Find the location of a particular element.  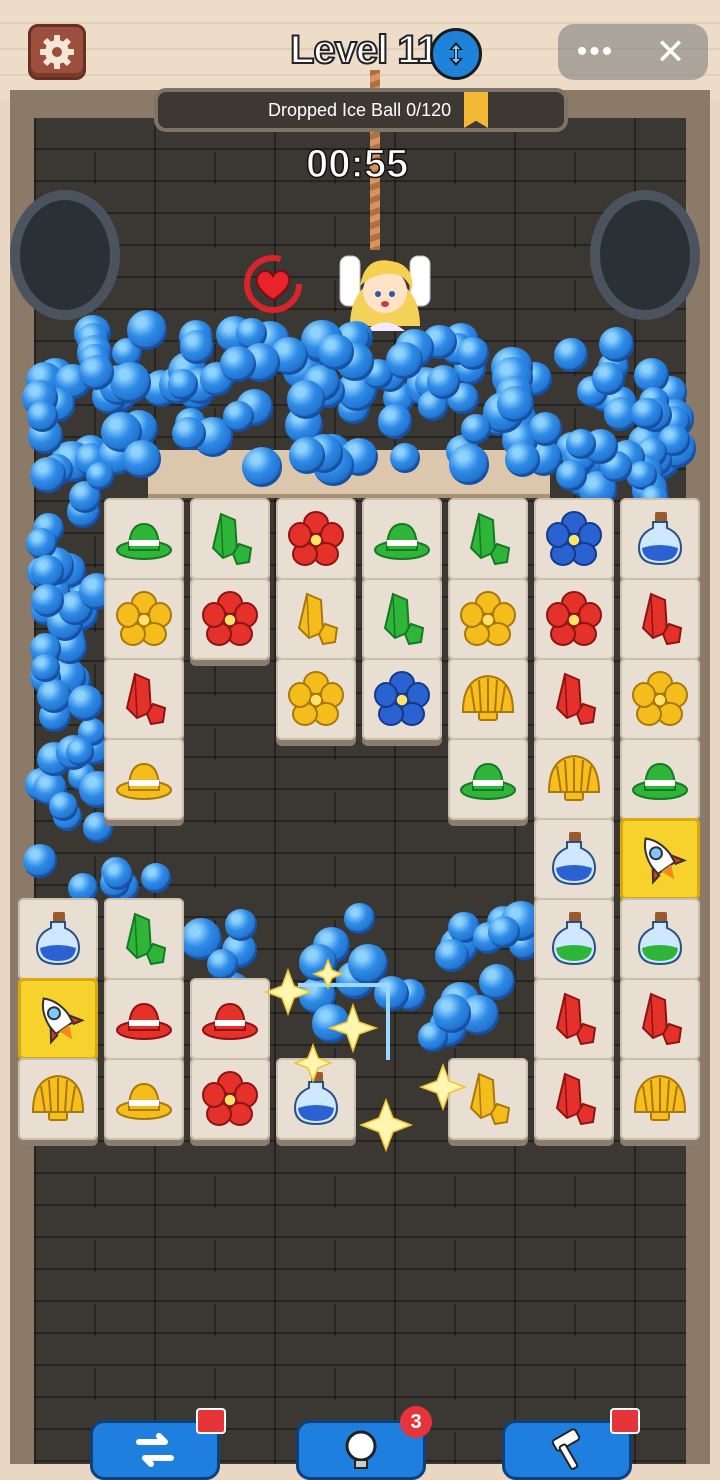

red-hat-icon is located at coordinates (144, 1021).